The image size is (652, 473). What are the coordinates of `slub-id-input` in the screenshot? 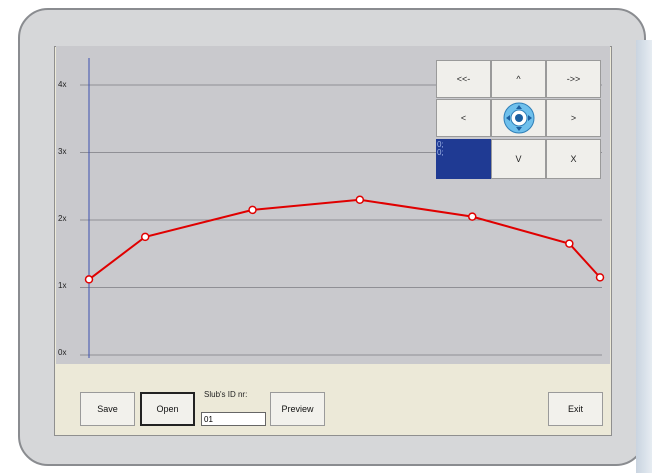 It's located at (233, 419).